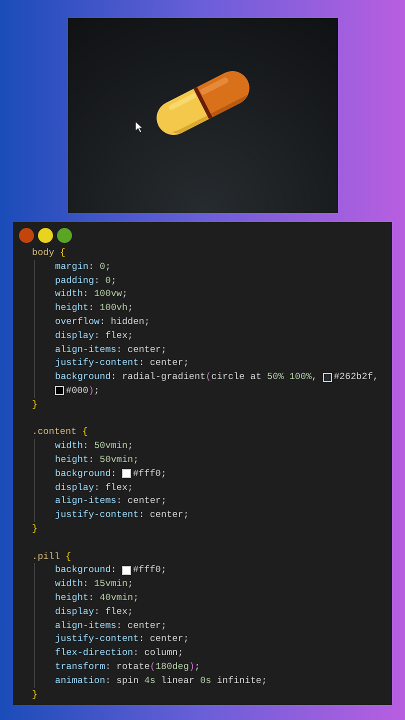 The height and width of the screenshot is (720, 405). What do you see at coordinates (97, 597) in the screenshot?
I see `code-line: height: 40vmin;` at bounding box center [97, 597].